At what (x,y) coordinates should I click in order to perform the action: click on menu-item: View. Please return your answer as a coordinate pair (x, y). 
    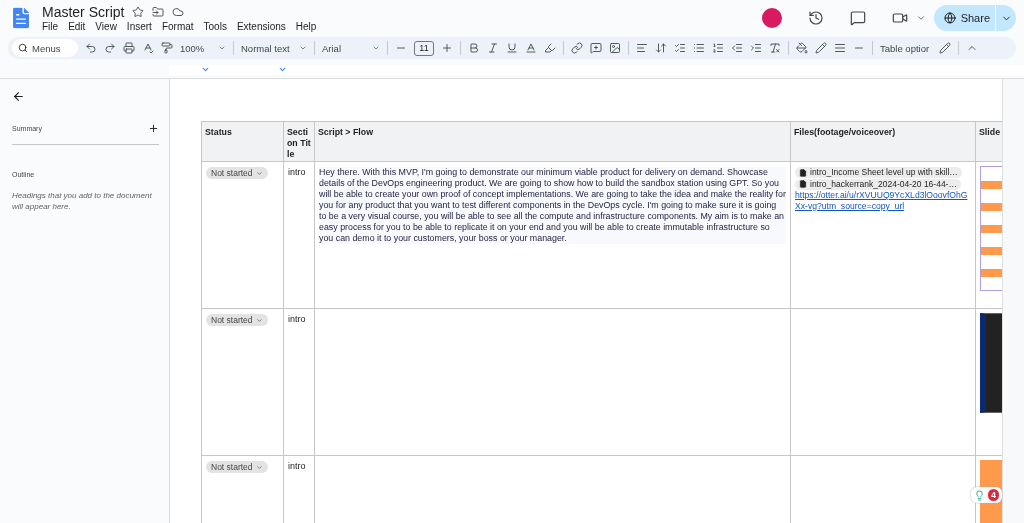
    Looking at the image, I should click on (106, 26).